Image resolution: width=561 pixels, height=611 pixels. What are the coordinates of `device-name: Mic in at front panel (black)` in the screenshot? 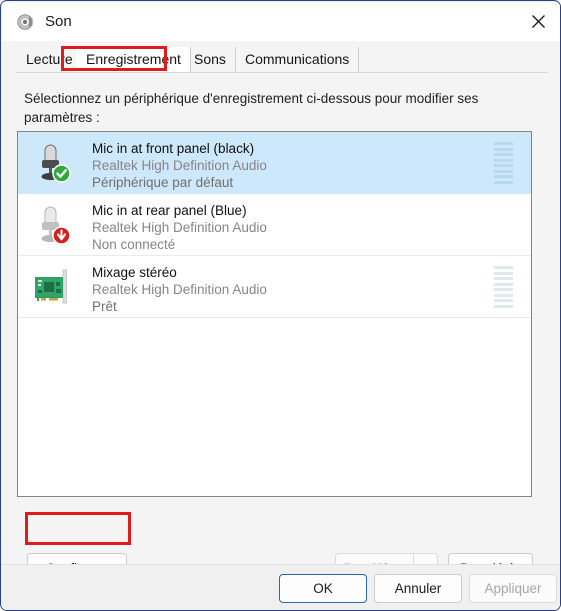 It's located at (173, 148).